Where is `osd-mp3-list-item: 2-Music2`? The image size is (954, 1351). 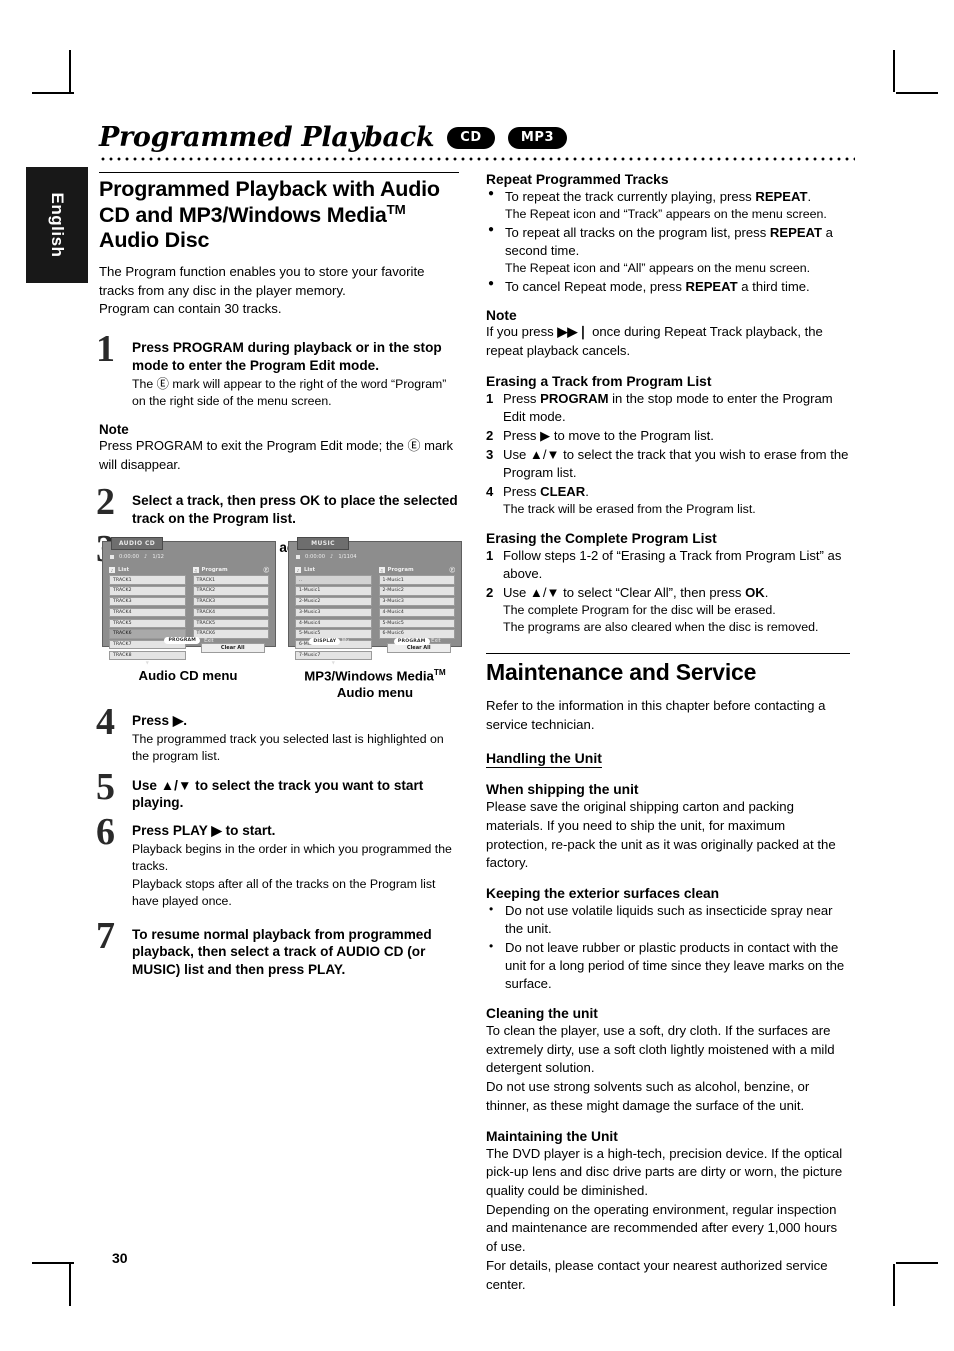 osd-mp3-list-item: 2-Music2 is located at coordinates (333, 601).